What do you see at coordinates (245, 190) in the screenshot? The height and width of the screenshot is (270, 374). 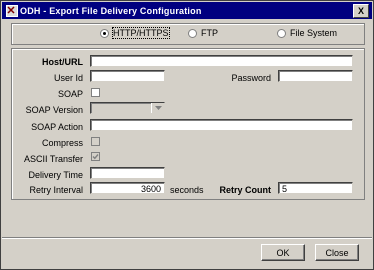 I see `retry-count-label: Retry Count` at bounding box center [245, 190].